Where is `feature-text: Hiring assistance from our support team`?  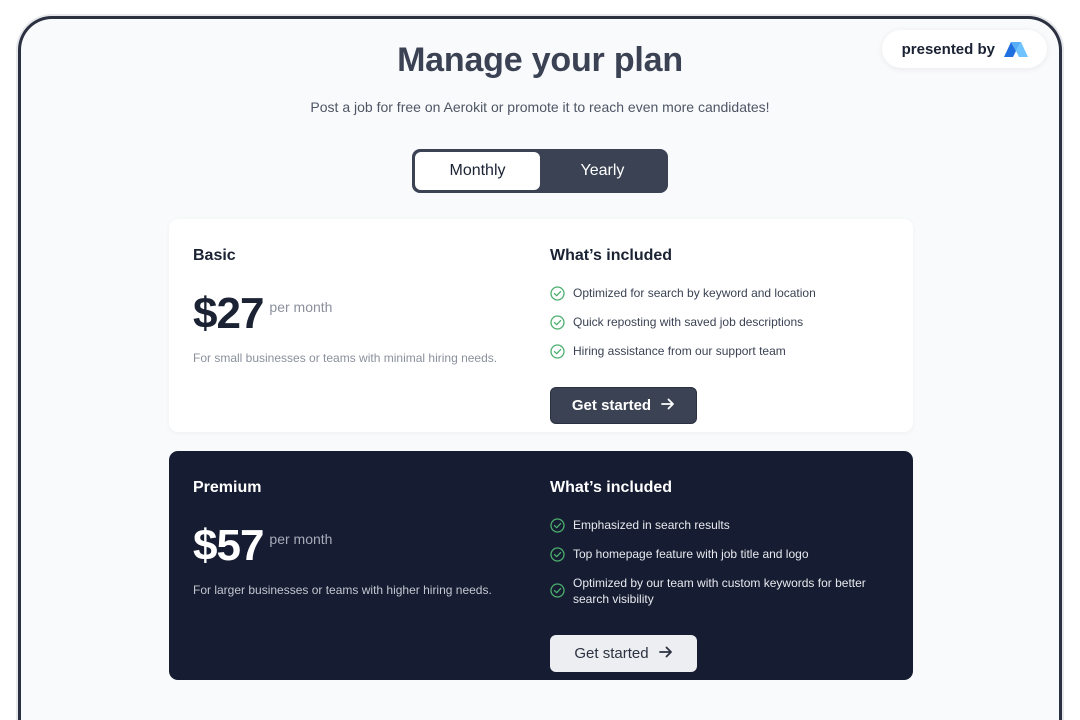
feature-text: Hiring assistance from our support team is located at coordinates (679, 351).